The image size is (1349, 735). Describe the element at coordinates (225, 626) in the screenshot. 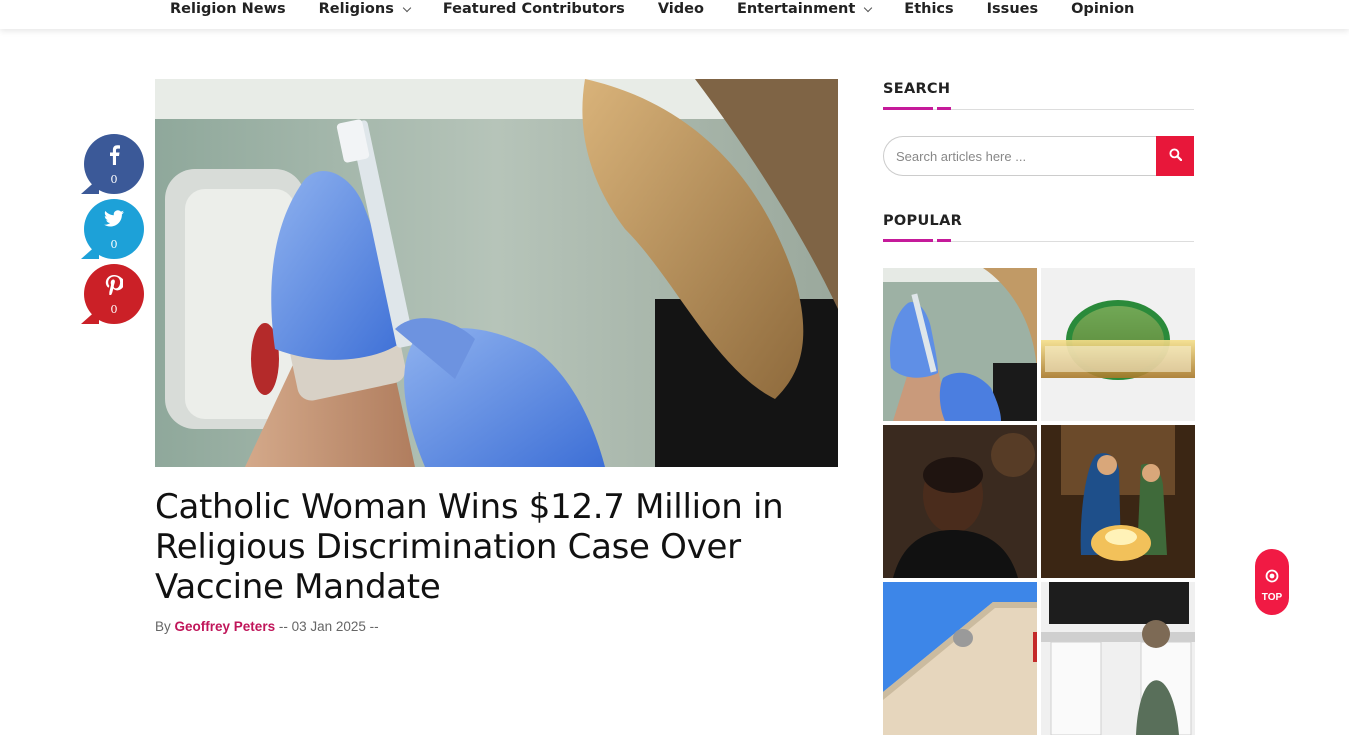

I see `author-link: Geoffrey Peters` at that location.